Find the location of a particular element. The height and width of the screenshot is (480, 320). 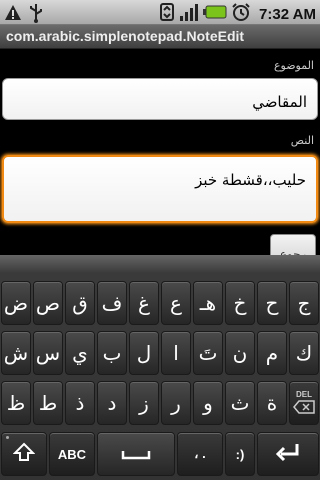

key: ن is located at coordinates (240, 353).